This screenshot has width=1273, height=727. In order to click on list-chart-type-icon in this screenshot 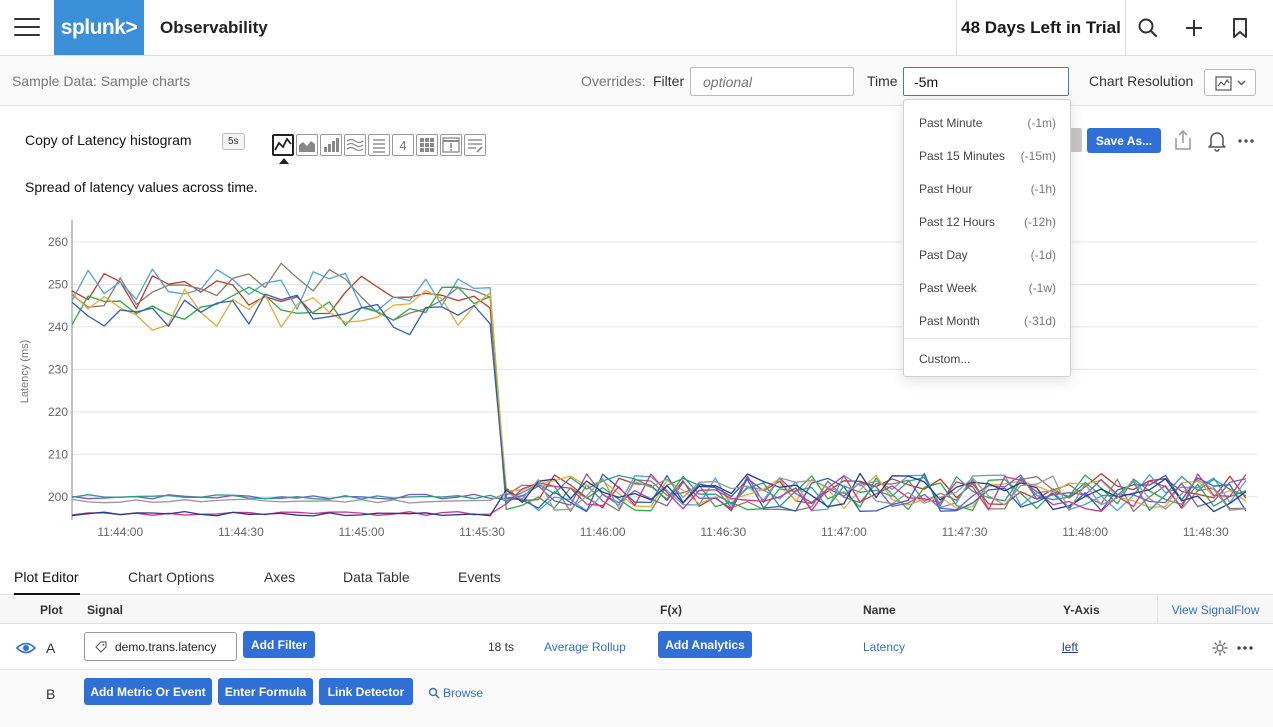, I will do `click(379, 145)`.